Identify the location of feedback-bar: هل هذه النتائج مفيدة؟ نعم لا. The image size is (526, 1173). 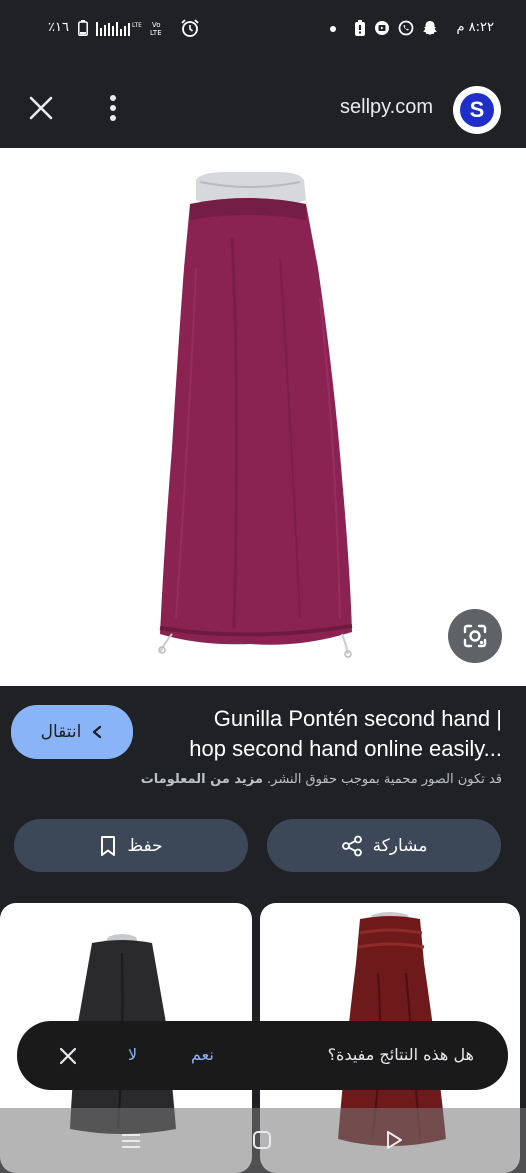
(262, 1055).